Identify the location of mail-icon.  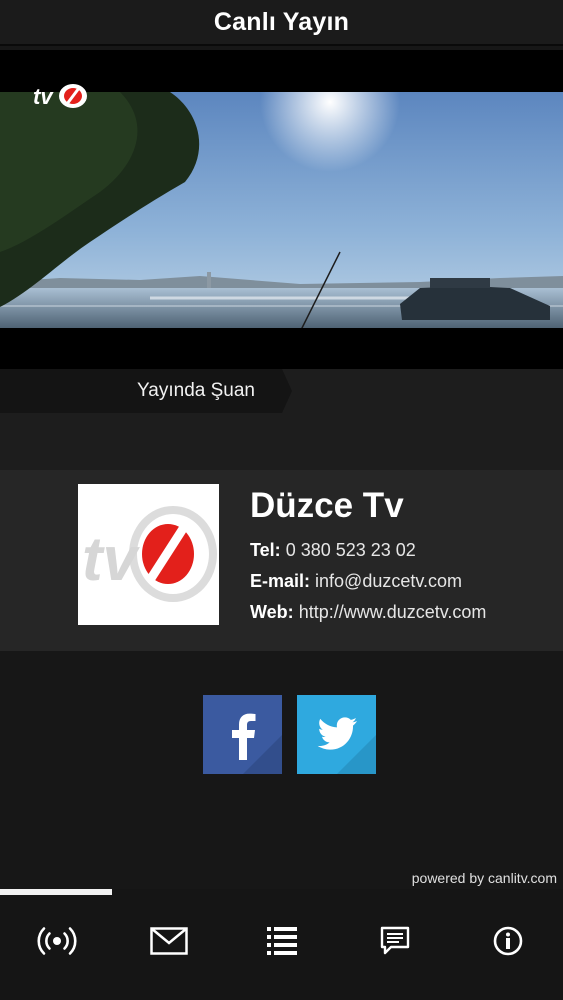
(169, 941).